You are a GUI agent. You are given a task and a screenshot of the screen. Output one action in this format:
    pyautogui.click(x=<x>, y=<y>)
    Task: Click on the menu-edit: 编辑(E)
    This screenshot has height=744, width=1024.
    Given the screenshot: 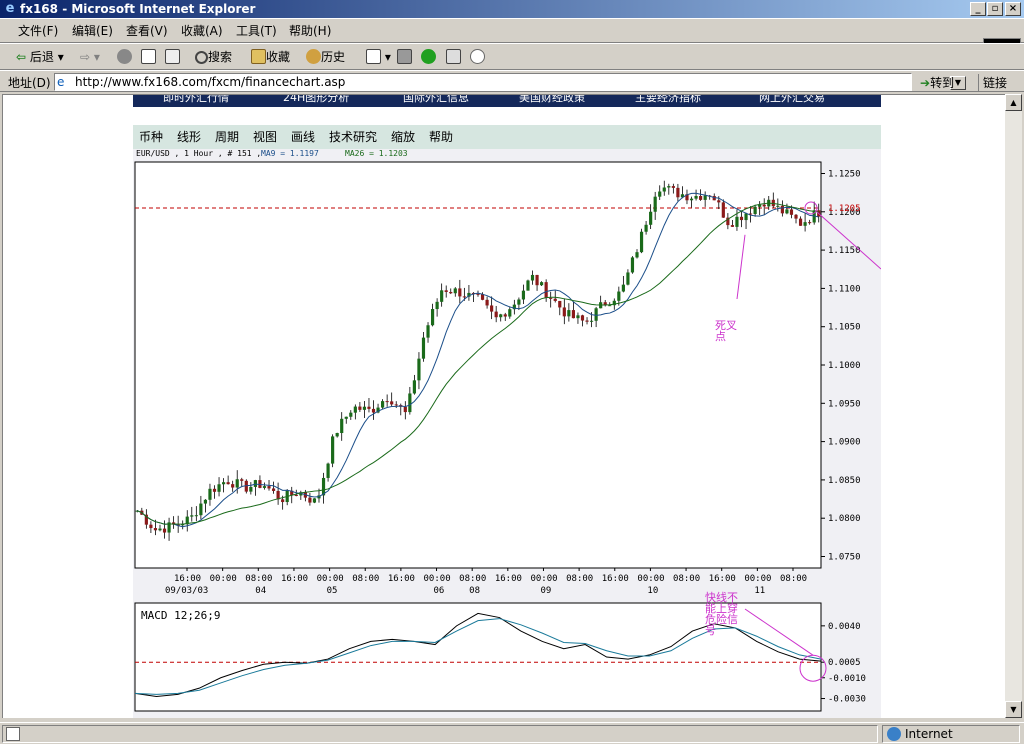 What is the action you would take?
    pyautogui.click(x=92, y=31)
    